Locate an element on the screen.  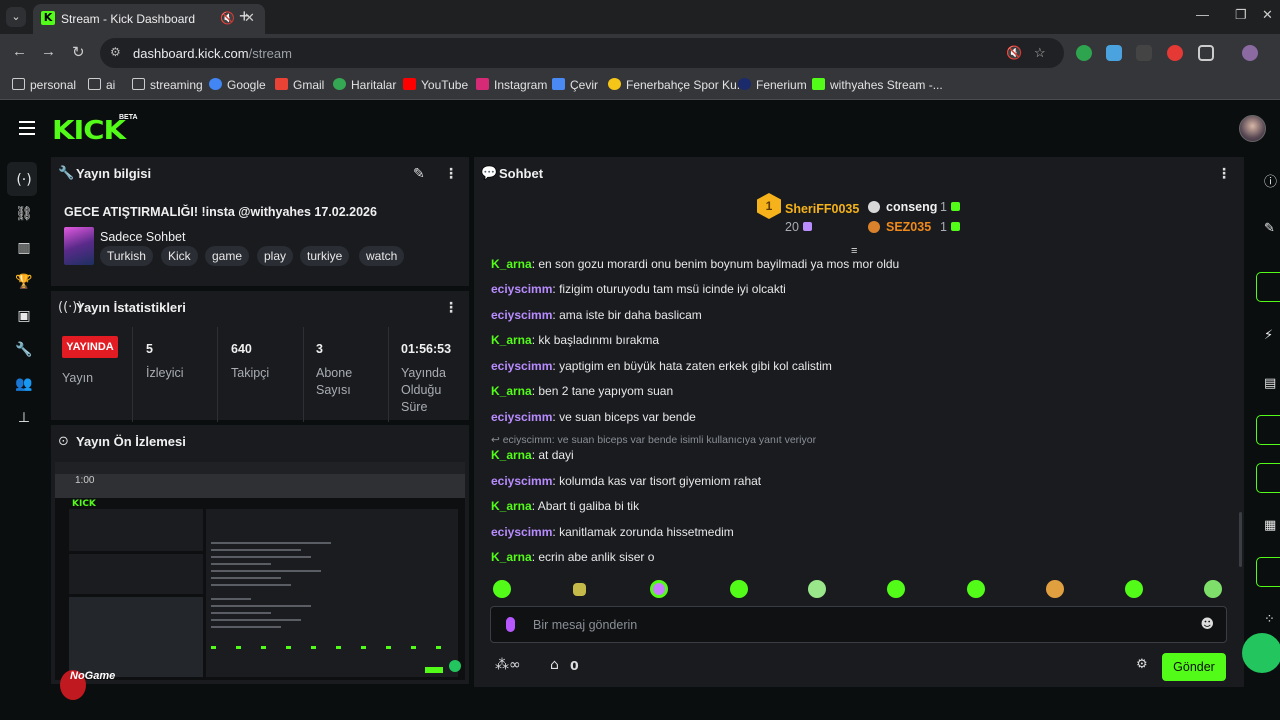
user-avatar is located at coordinates (1252, 128).